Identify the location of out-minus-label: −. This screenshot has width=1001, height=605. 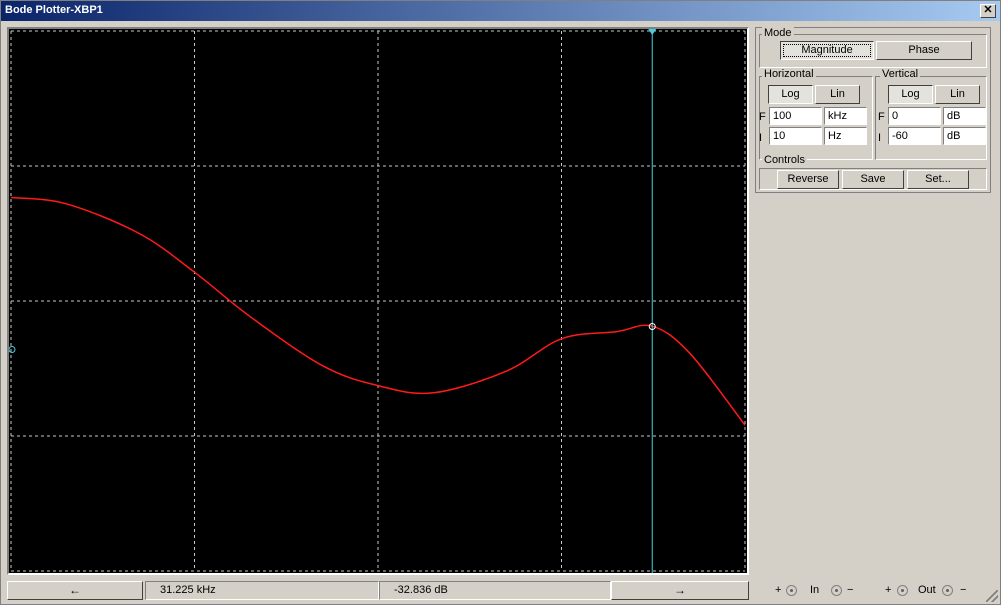
(963, 590).